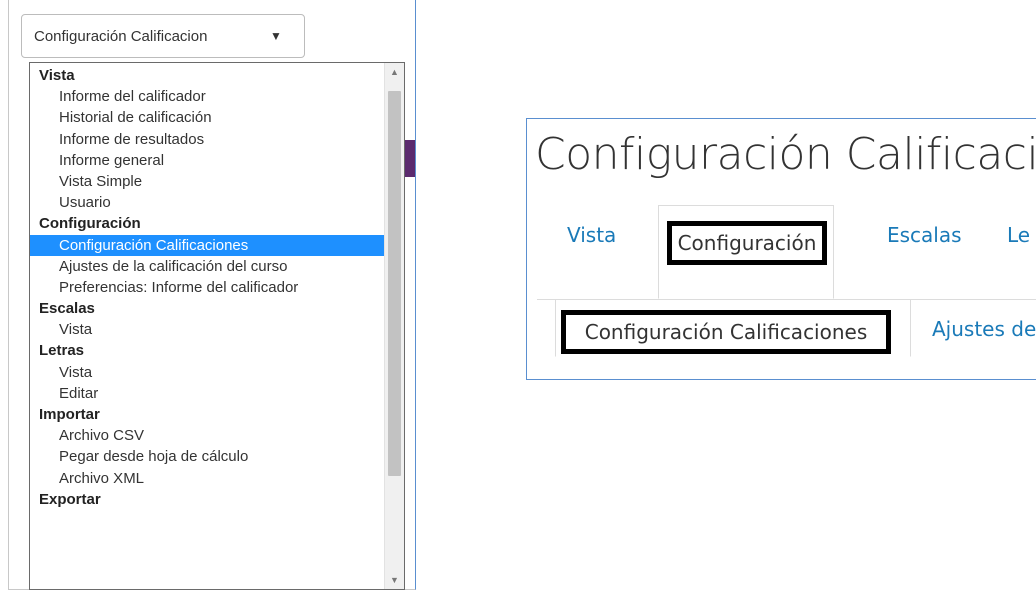  What do you see at coordinates (747, 243) in the screenshot?
I see `tab-configuracion-highlight: Configuración` at bounding box center [747, 243].